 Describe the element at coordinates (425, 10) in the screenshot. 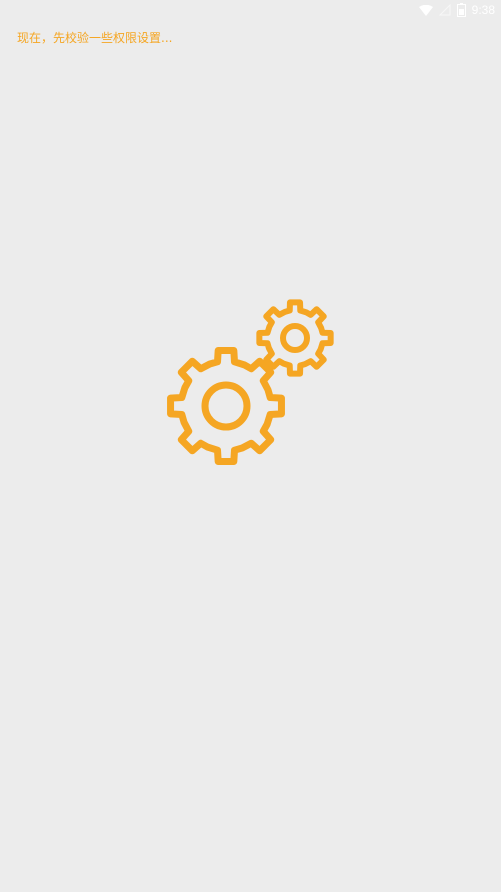

I see `wifi-icon` at that location.